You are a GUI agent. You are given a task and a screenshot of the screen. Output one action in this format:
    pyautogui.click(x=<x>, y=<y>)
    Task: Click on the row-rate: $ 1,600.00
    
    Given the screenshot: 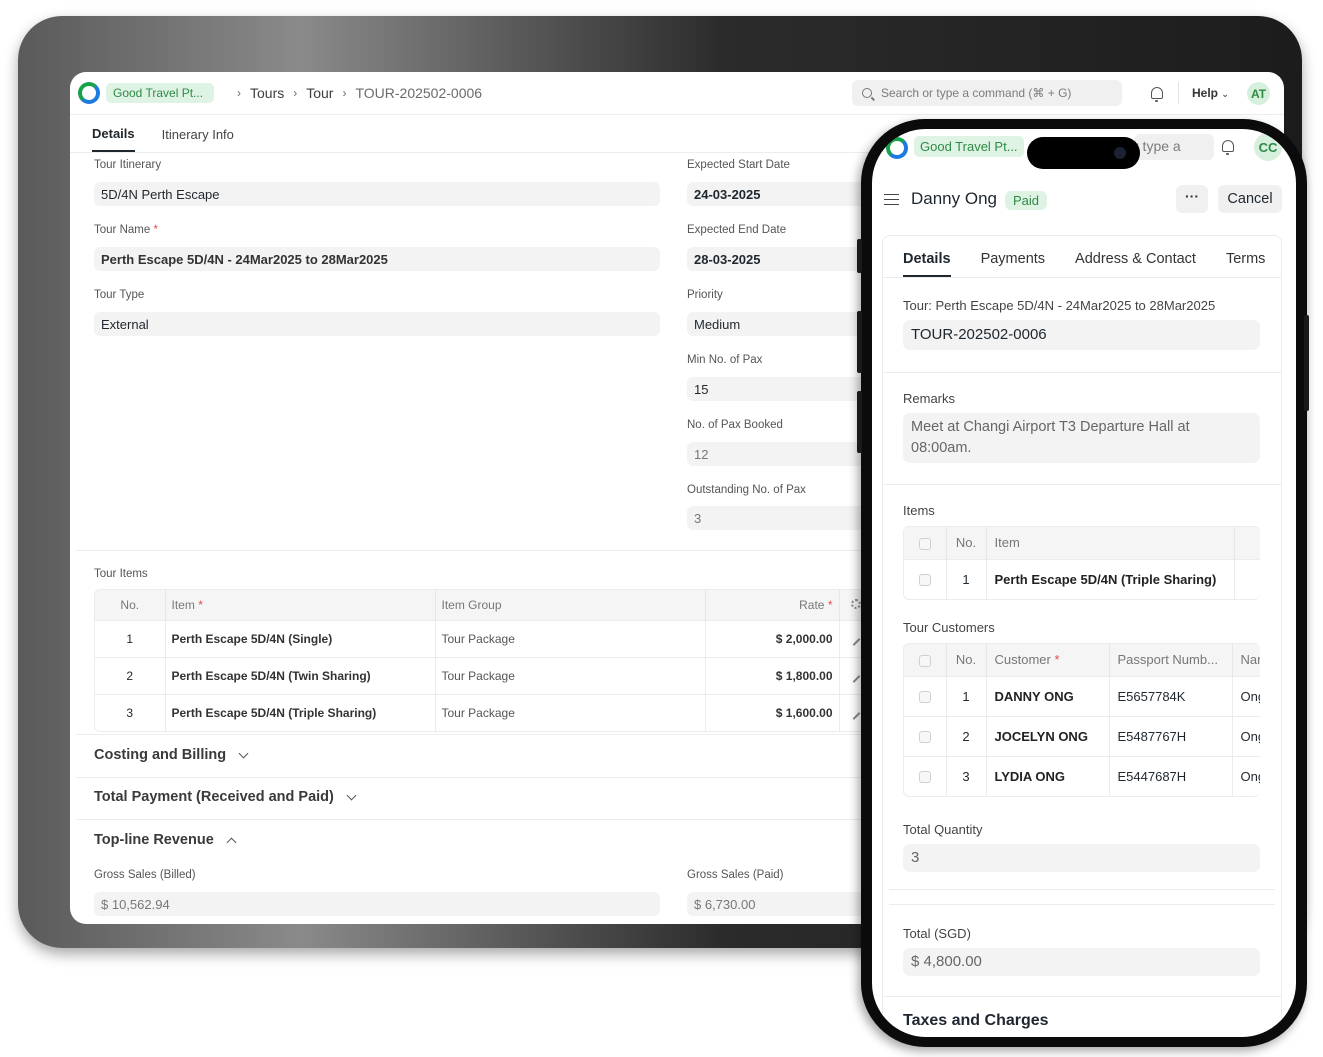 What is the action you would take?
    pyautogui.click(x=772, y=712)
    